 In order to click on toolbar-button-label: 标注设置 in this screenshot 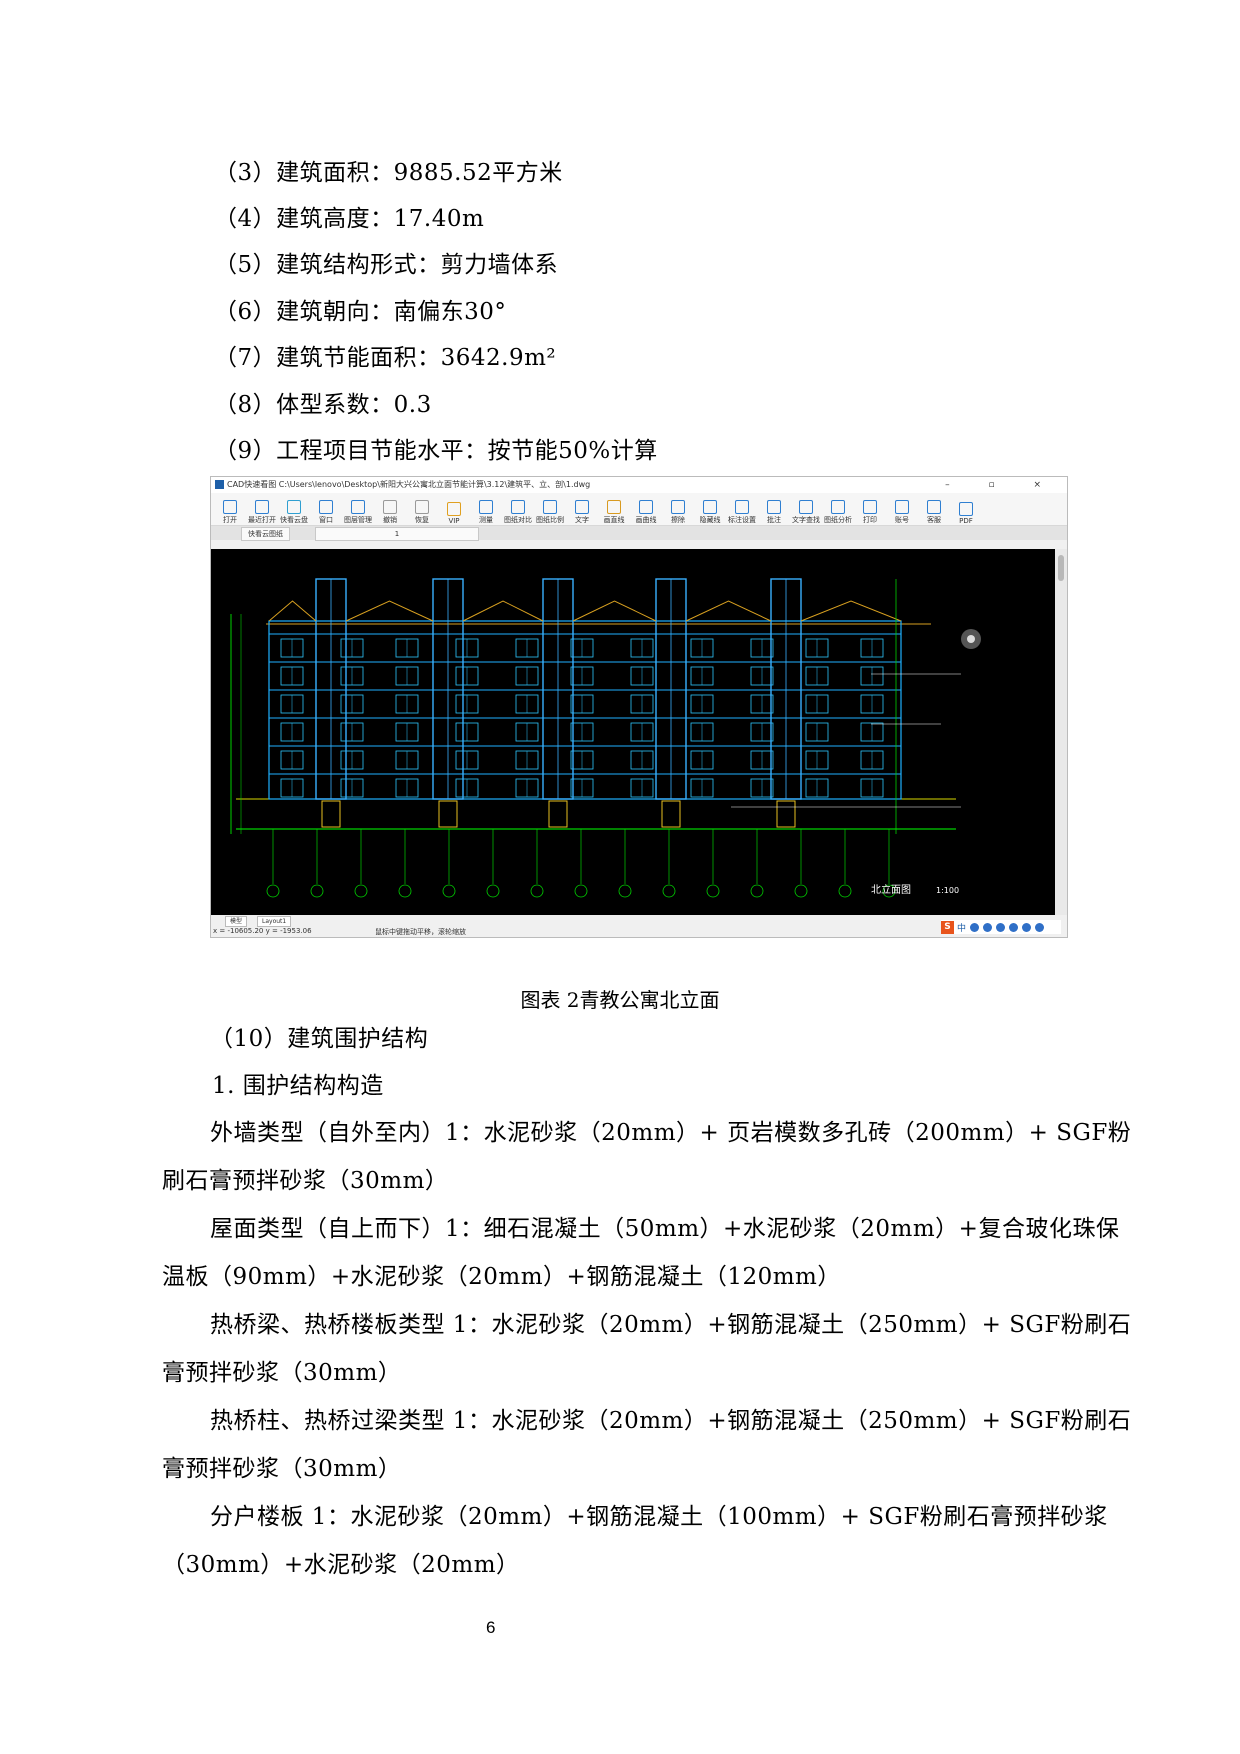, I will do `click(742, 520)`.